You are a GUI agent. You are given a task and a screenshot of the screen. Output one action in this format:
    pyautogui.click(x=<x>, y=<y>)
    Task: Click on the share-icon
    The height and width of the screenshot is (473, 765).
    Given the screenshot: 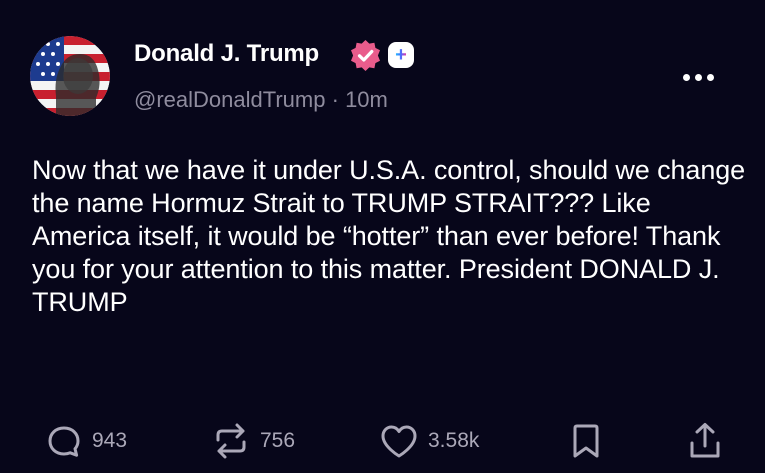 What is the action you would take?
    pyautogui.click(x=705, y=440)
    